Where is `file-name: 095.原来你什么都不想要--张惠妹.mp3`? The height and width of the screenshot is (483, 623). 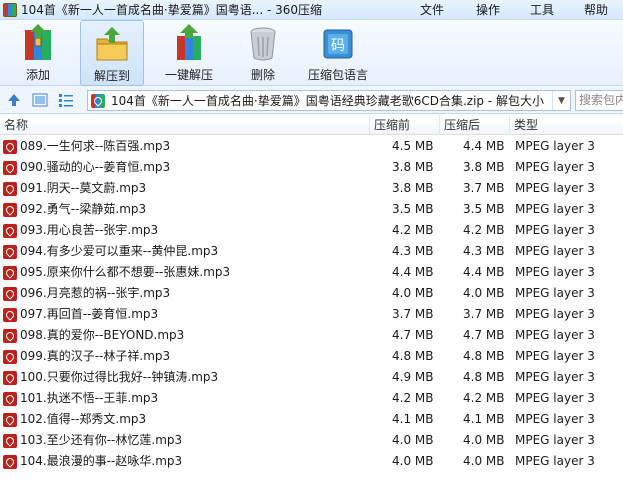
file-name: 095.原来你什么都不想要--张惠妹.mp3 is located at coordinates (125, 272).